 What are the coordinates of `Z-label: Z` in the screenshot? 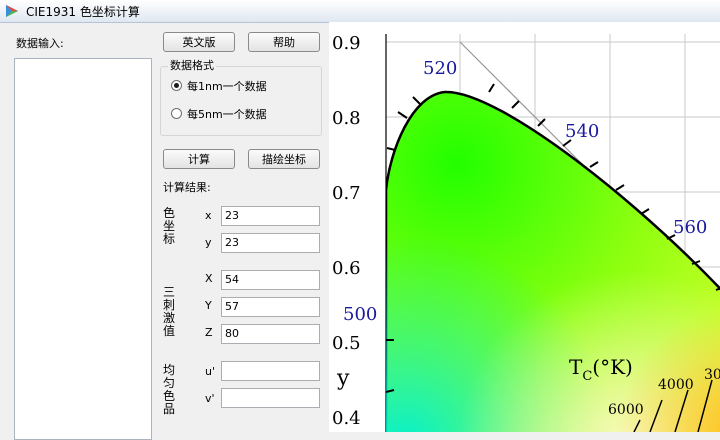 It's located at (209, 332).